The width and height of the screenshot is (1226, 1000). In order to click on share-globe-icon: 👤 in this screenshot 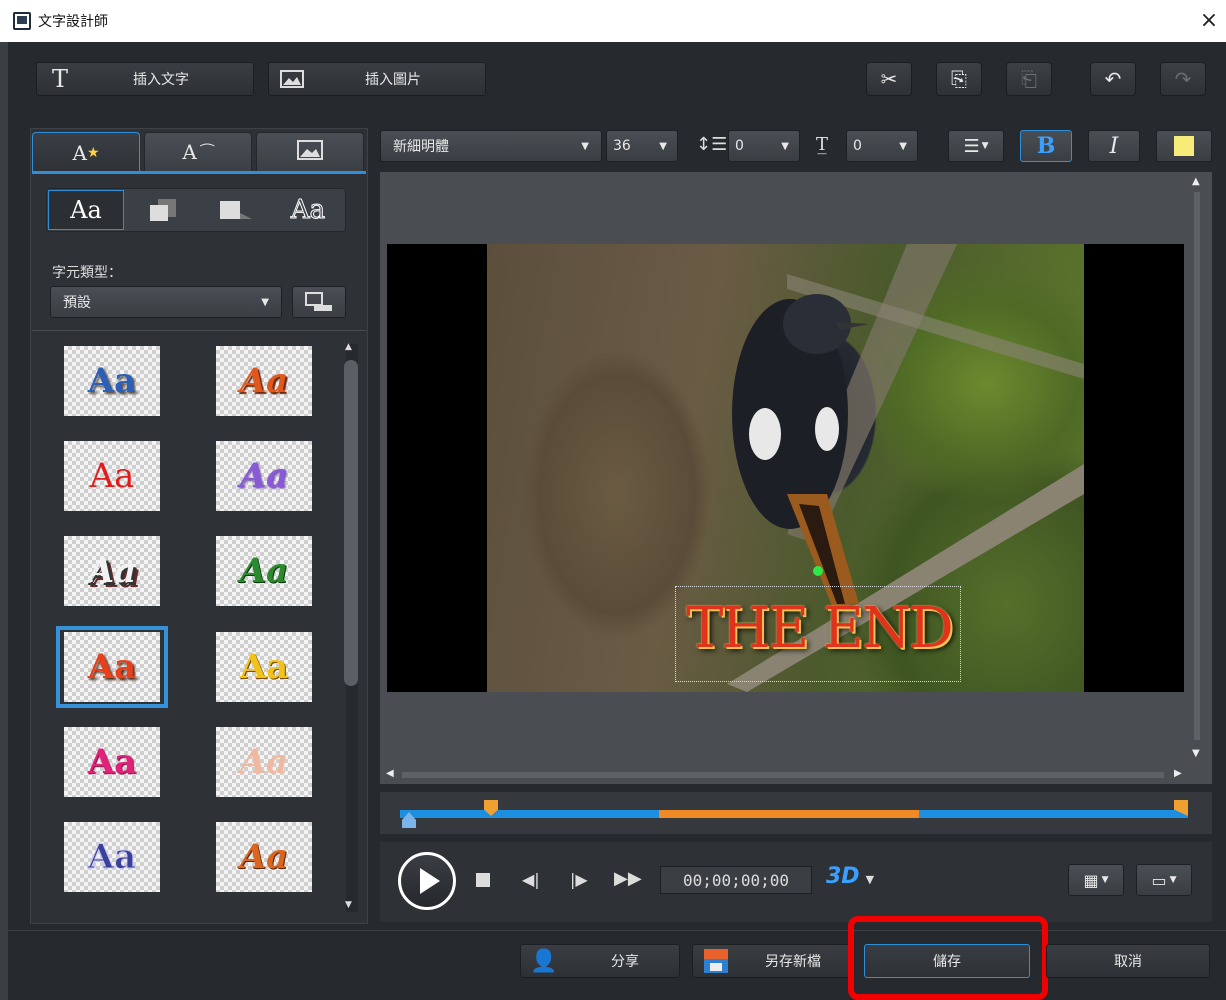, I will do `click(544, 961)`.